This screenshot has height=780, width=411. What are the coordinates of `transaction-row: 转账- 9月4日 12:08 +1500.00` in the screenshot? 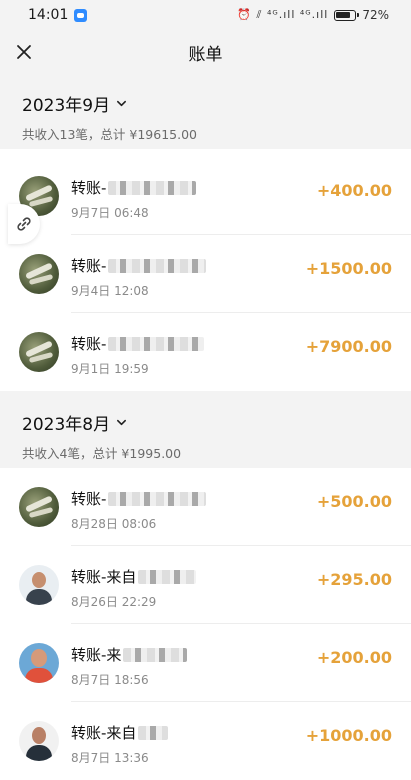 It's located at (205, 274).